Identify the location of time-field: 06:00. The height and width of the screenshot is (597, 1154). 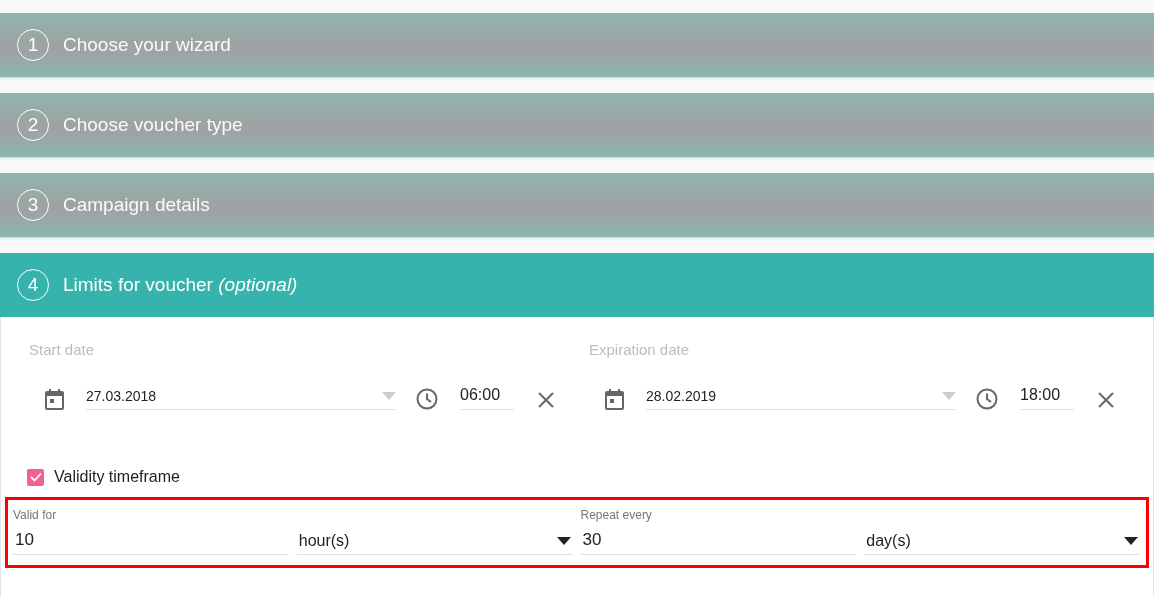
(487, 396).